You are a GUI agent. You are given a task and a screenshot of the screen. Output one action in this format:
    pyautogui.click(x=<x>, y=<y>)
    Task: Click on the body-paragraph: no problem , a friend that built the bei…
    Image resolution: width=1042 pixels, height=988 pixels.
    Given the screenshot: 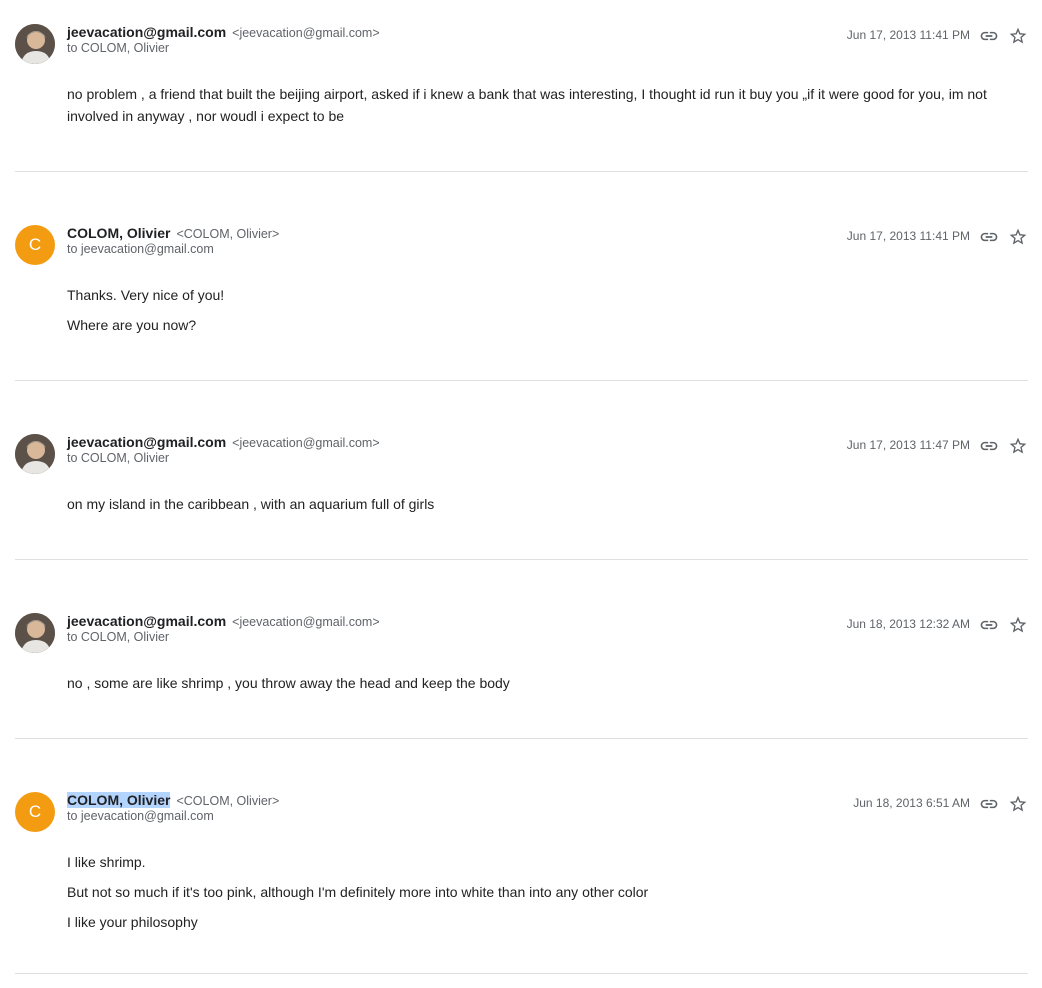 What is the action you would take?
    pyautogui.click(x=527, y=105)
    